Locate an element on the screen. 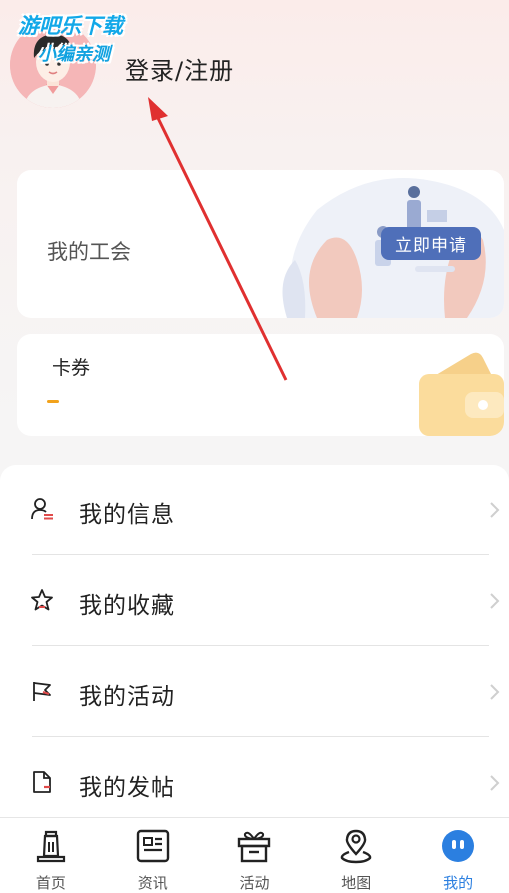  menu-item-my-favorites: 我的收藏 is located at coordinates (254, 601).